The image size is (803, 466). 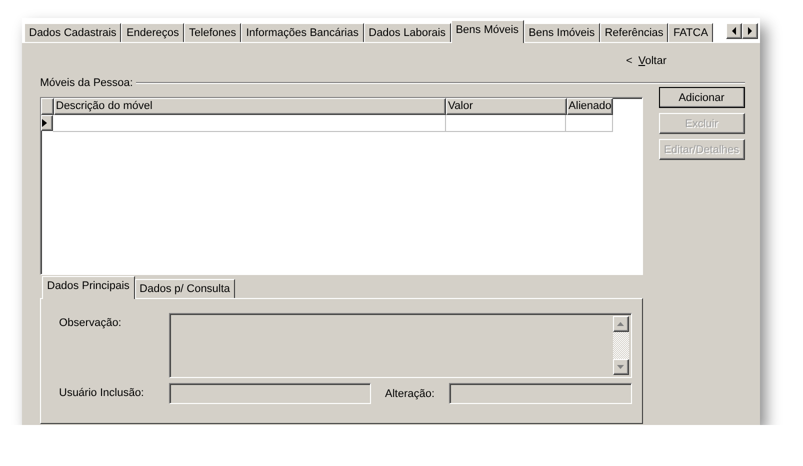 I want to click on tab: Endereços, so click(x=152, y=32).